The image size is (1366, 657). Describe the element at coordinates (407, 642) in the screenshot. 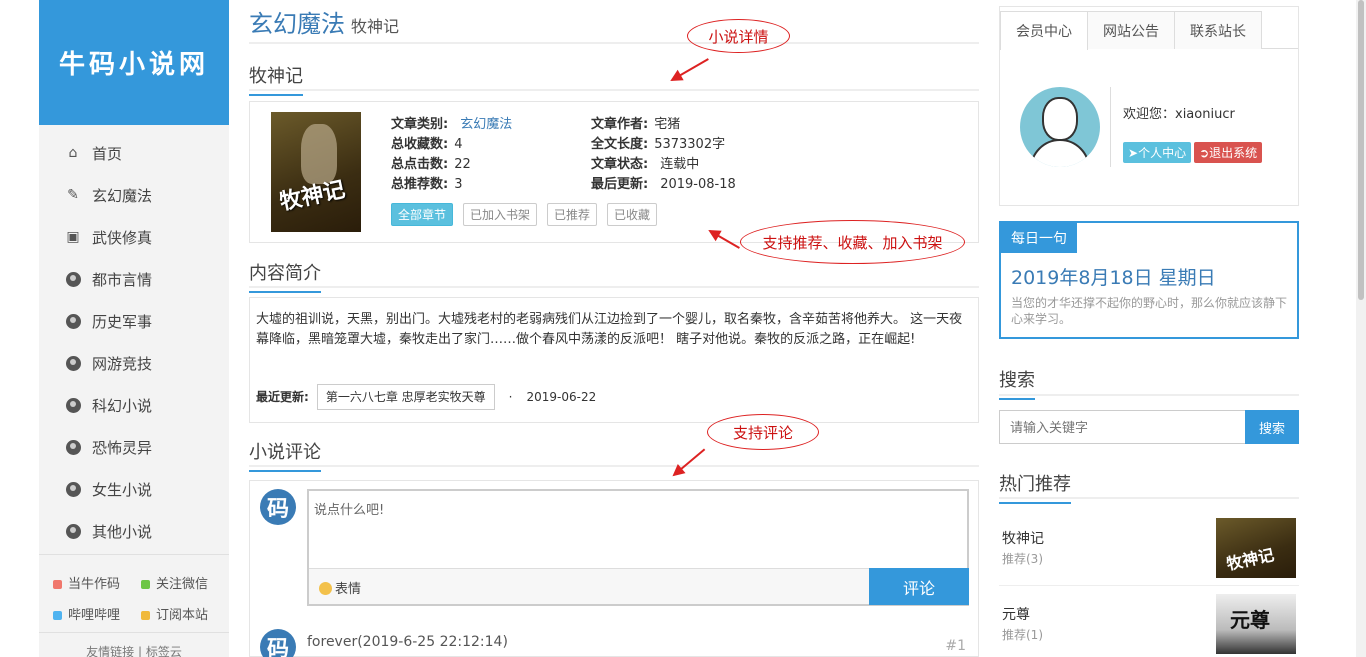

I see `comment-author: forever(2019-6-25 22:12:14)` at that location.